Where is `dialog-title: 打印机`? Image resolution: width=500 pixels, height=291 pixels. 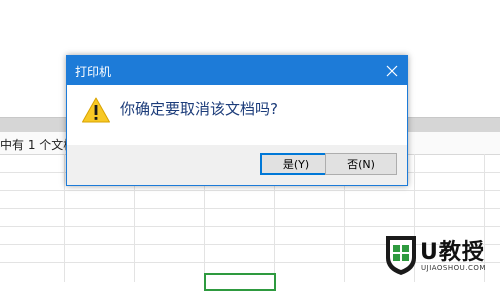
dialog-title: 打印机 is located at coordinates (93, 72).